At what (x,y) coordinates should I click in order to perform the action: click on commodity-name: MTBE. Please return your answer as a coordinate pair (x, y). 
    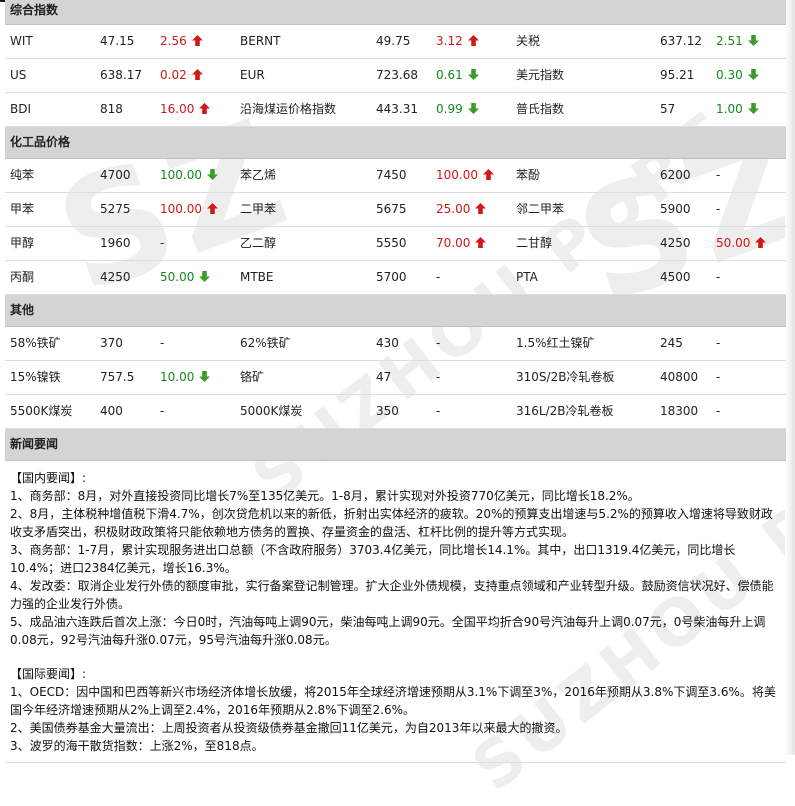
    Looking at the image, I should click on (257, 277).